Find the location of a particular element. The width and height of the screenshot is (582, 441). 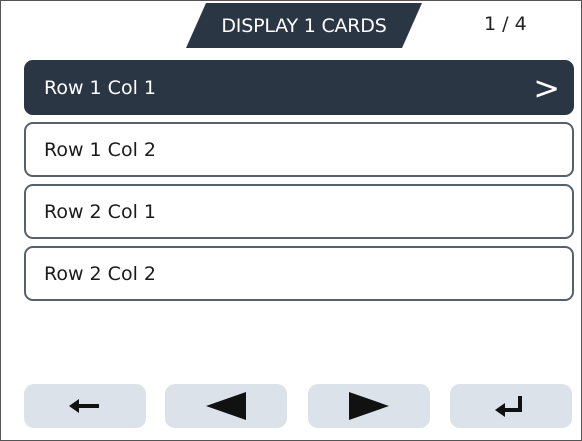

card-row2-col2: Row 2 Col 2 is located at coordinates (299, 273).